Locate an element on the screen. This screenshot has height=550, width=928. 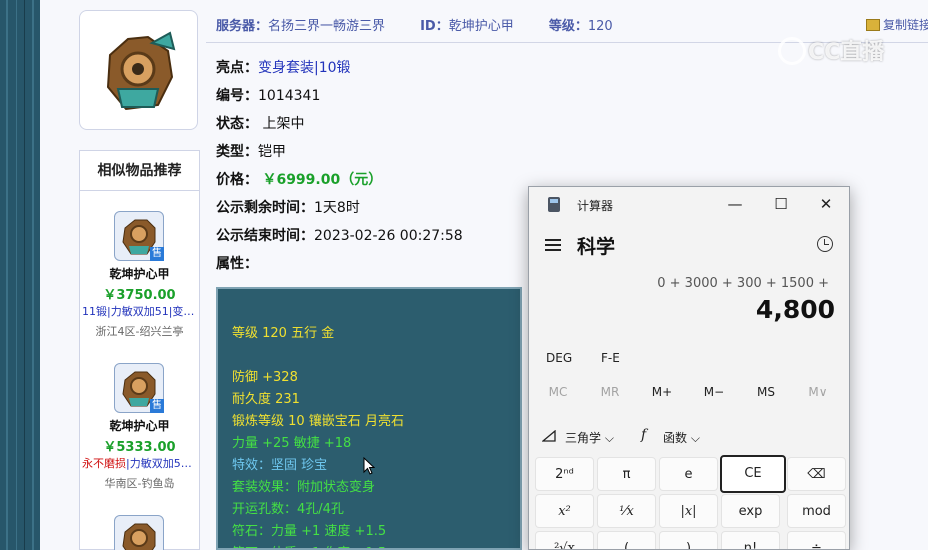
mouse-cursor-icon is located at coordinates (369, 466).